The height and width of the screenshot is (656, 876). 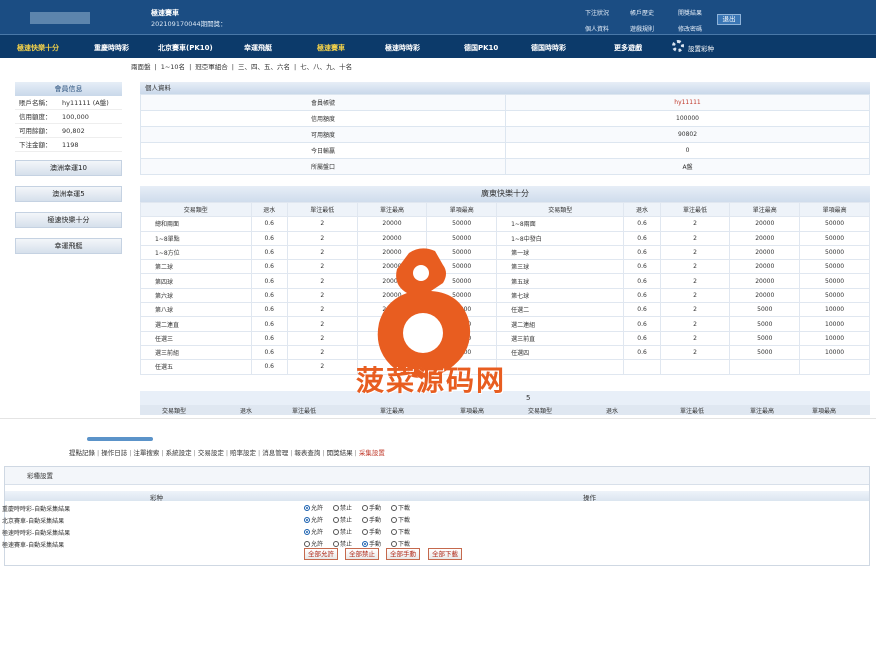 What do you see at coordinates (687, 102) in the screenshot?
I see `cell: hy11111` at bounding box center [687, 102].